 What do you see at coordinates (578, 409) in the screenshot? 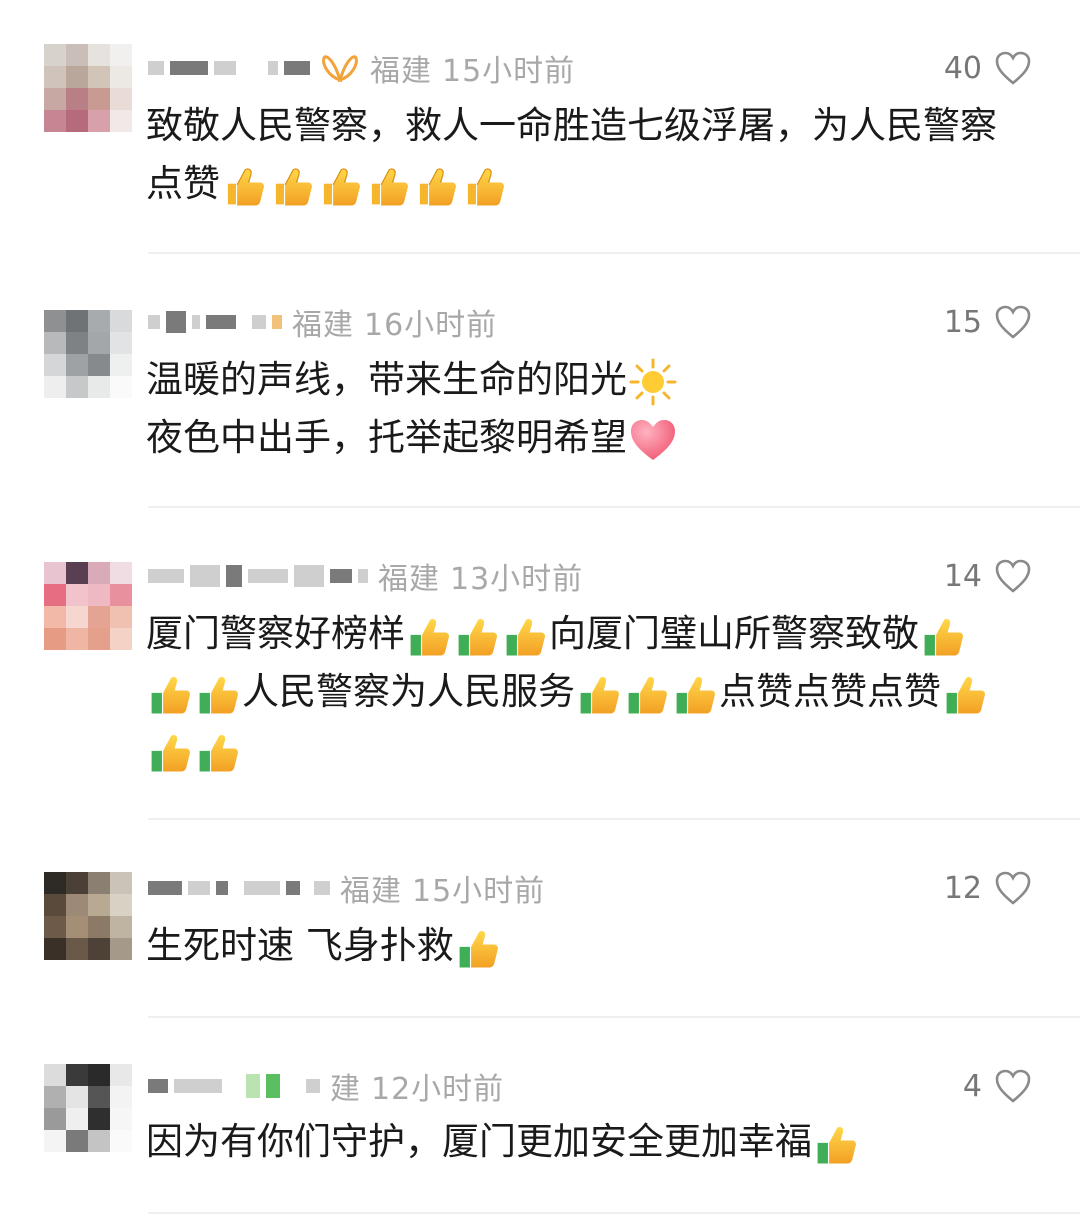
I see `comment-text: 温暖的声线，带来生命的阳光 夜色中出手，托举起黎明希望` at bounding box center [578, 409].